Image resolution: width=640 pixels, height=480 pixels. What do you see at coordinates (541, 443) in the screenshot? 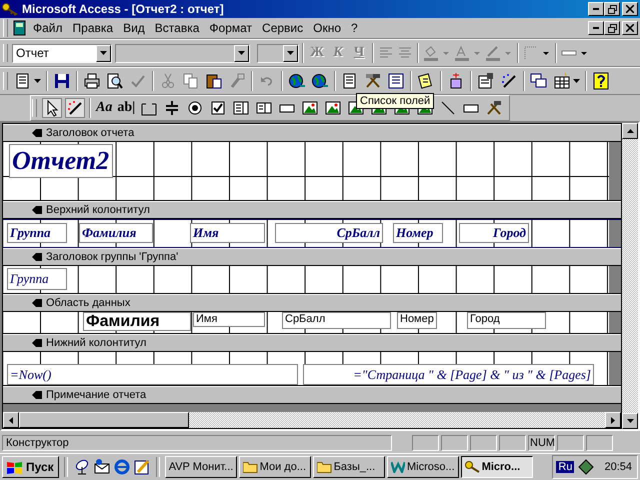
I see `num-lock-indicator: NUM` at bounding box center [541, 443].